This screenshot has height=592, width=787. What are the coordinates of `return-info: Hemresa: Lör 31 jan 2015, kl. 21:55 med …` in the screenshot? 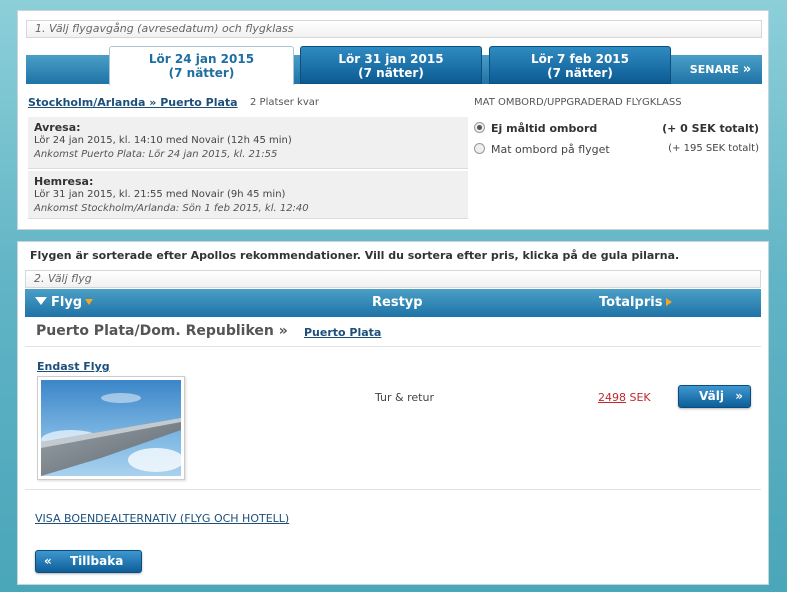 It's located at (248, 195).